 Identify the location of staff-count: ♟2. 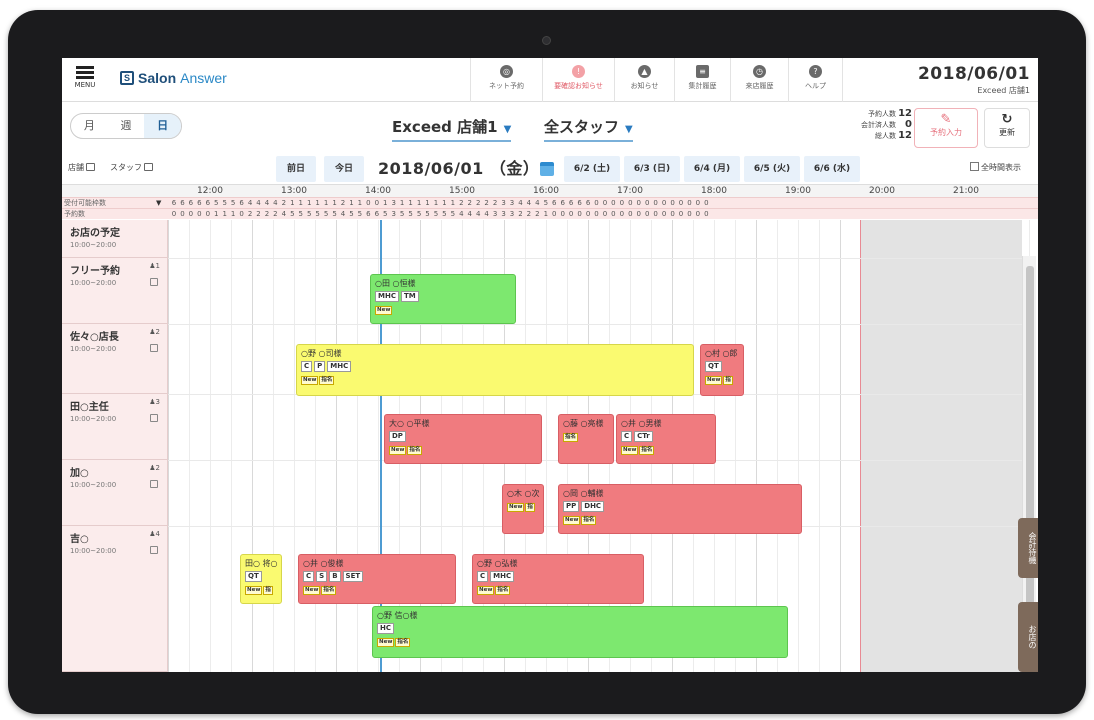
(154, 332).